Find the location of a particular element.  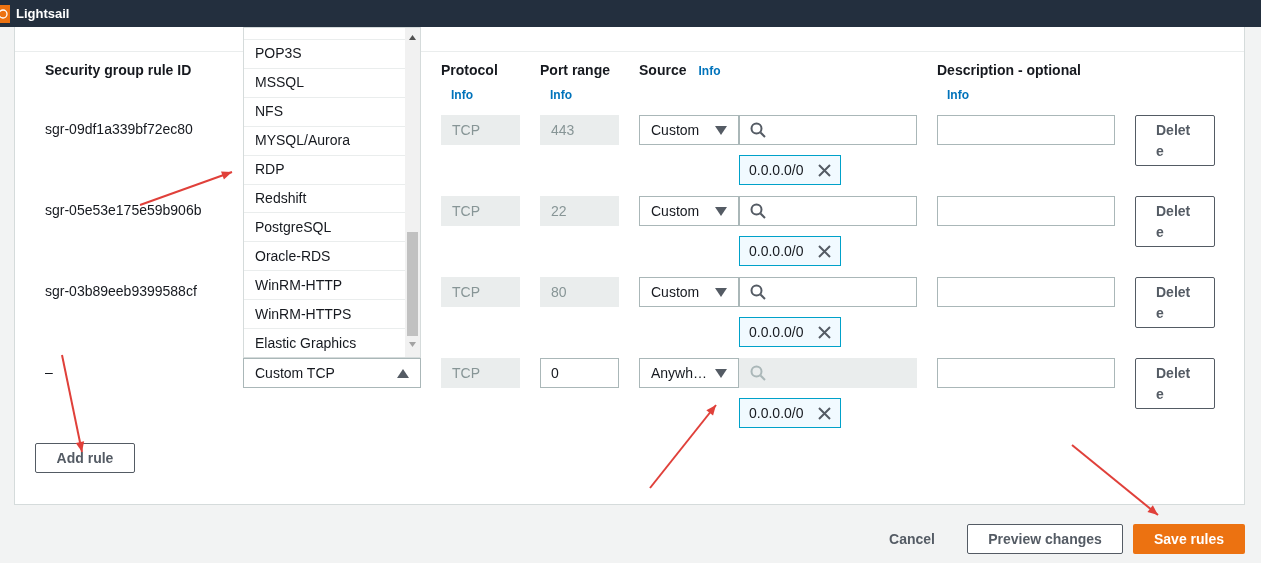

cancel-button: Cancel is located at coordinates (912, 539).